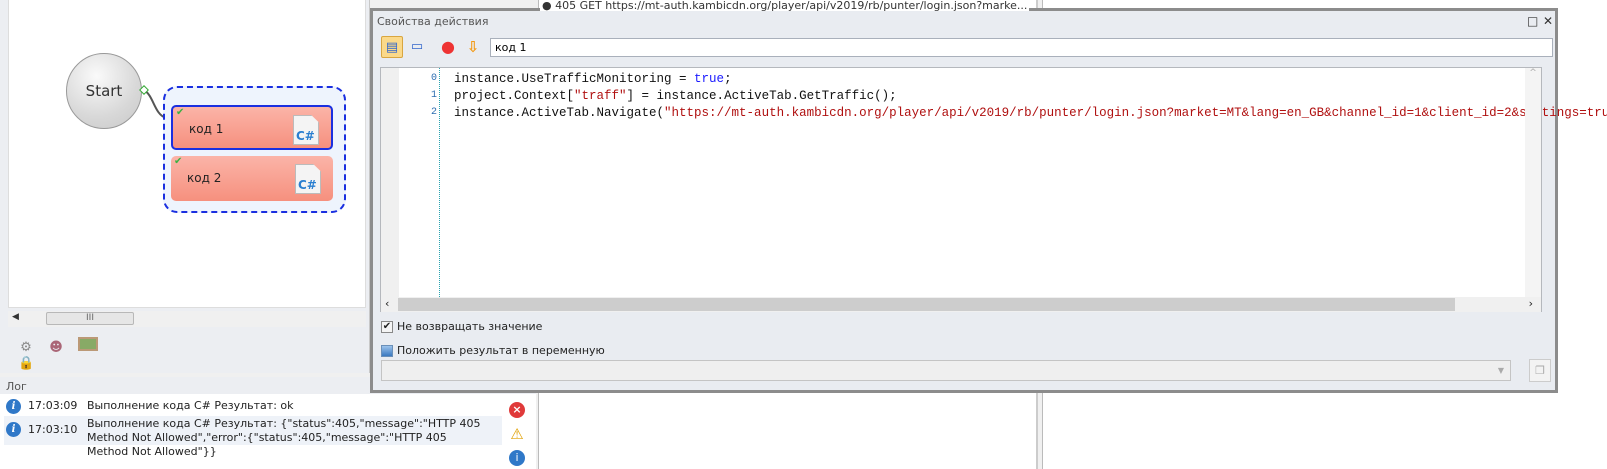 This screenshot has width=1607, height=469. Describe the element at coordinates (761, 96) in the screenshot. I see `code-token: ] = instance.ActiveTab.GetTraffic();` at that location.